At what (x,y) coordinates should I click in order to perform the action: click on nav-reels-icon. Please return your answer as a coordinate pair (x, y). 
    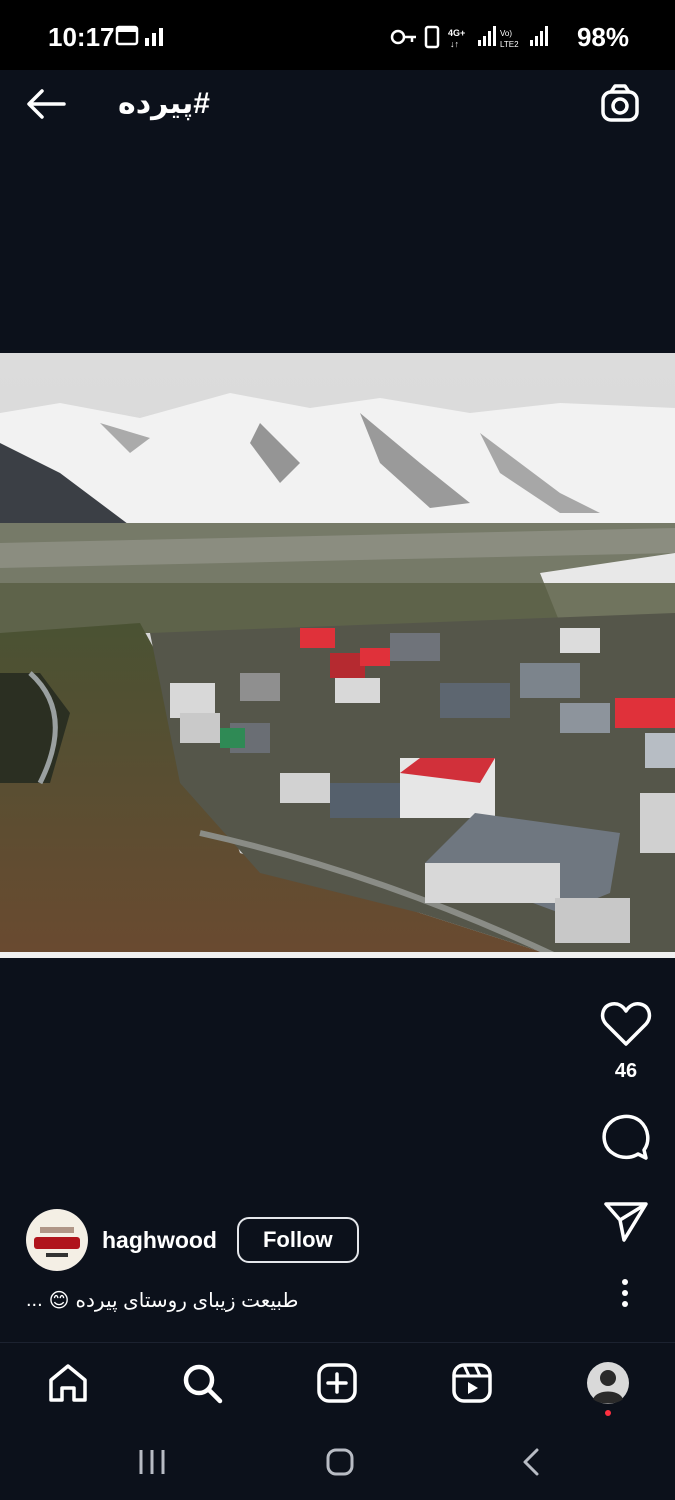
    Looking at the image, I should click on (472, 1383).